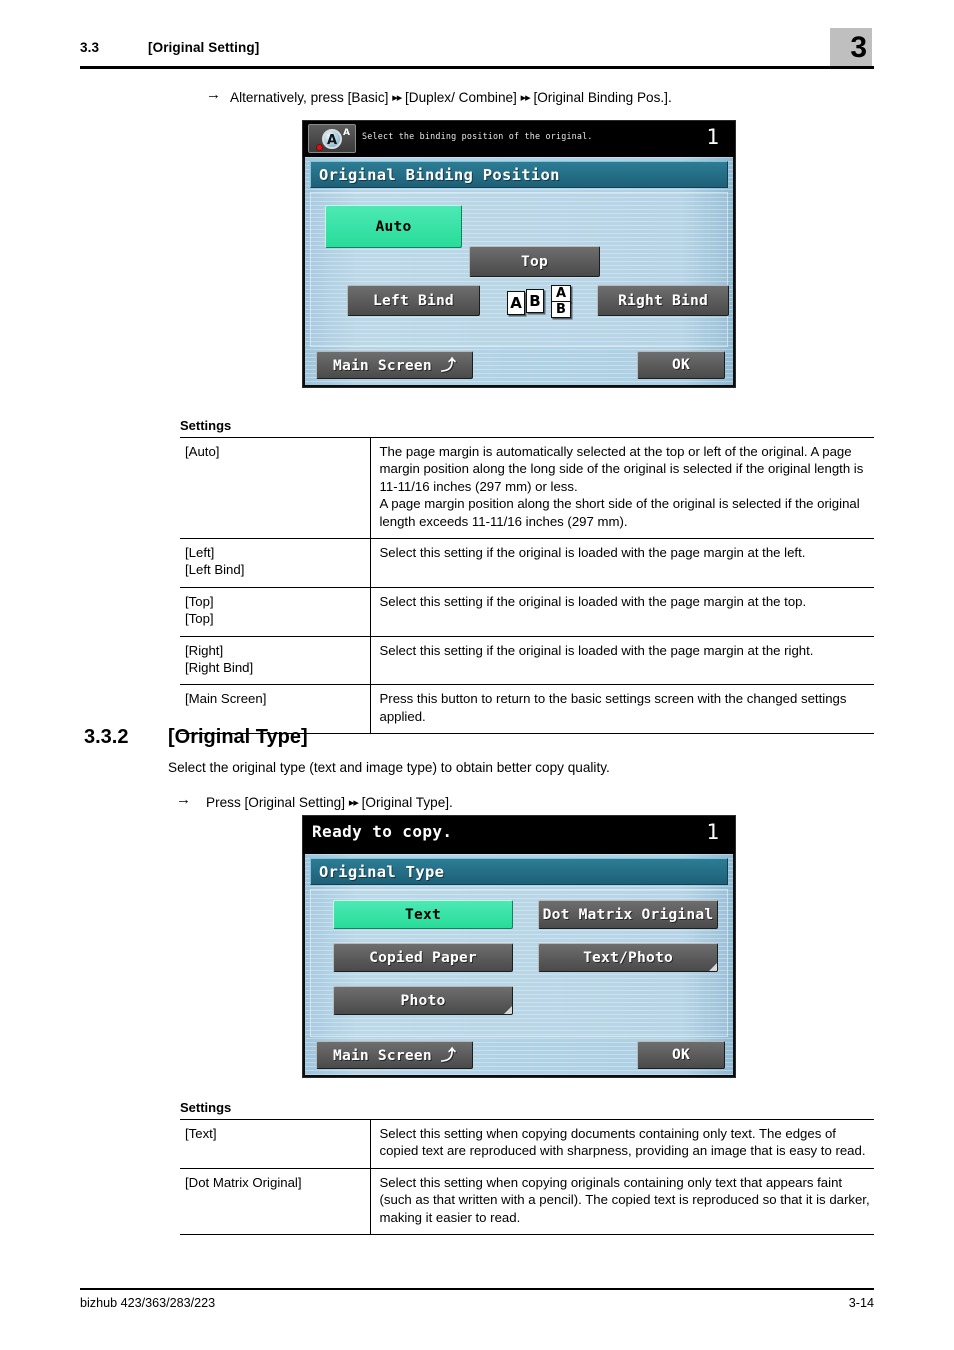  Describe the element at coordinates (382, 365) in the screenshot. I see `button-main-screen-label: Main Screen` at that location.